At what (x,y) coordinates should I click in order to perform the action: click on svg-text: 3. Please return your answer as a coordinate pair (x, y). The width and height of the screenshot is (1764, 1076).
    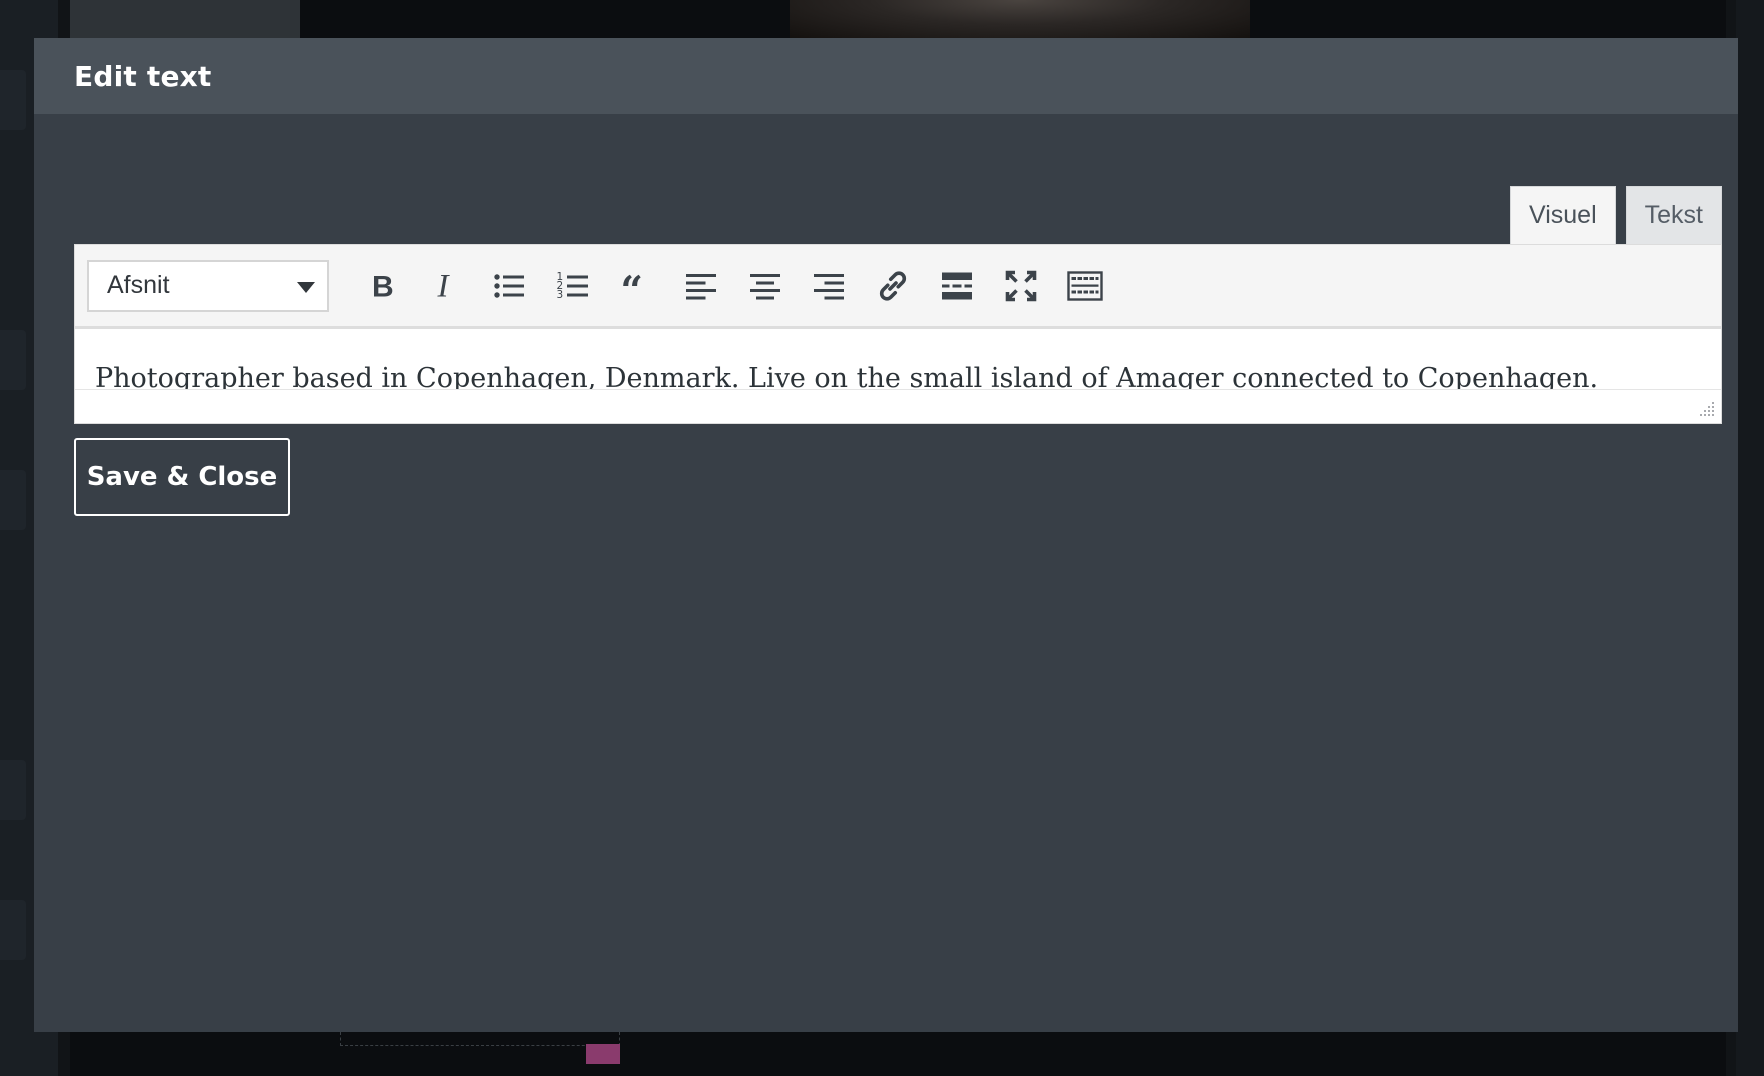
    Looking at the image, I should click on (560, 295).